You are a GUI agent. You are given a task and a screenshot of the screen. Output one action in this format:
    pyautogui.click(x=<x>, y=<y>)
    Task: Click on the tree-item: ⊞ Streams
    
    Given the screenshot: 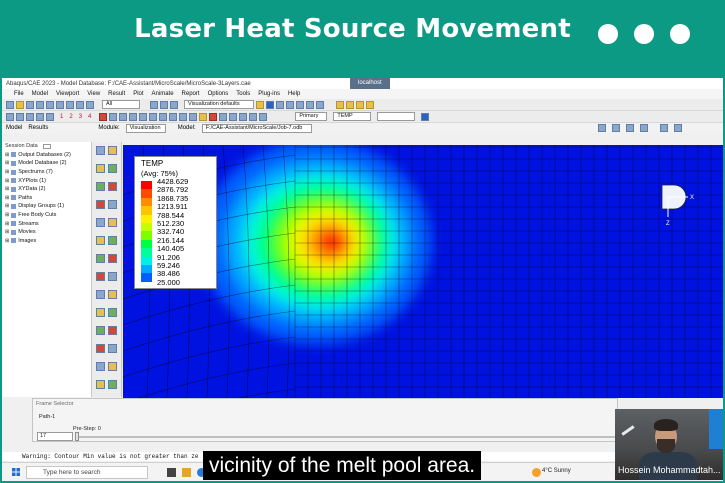 What is the action you would take?
    pyautogui.click(x=46, y=223)
    